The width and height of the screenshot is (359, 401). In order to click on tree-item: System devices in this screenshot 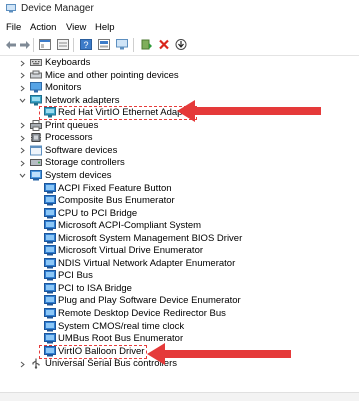, I will do `click(179, 175)`.